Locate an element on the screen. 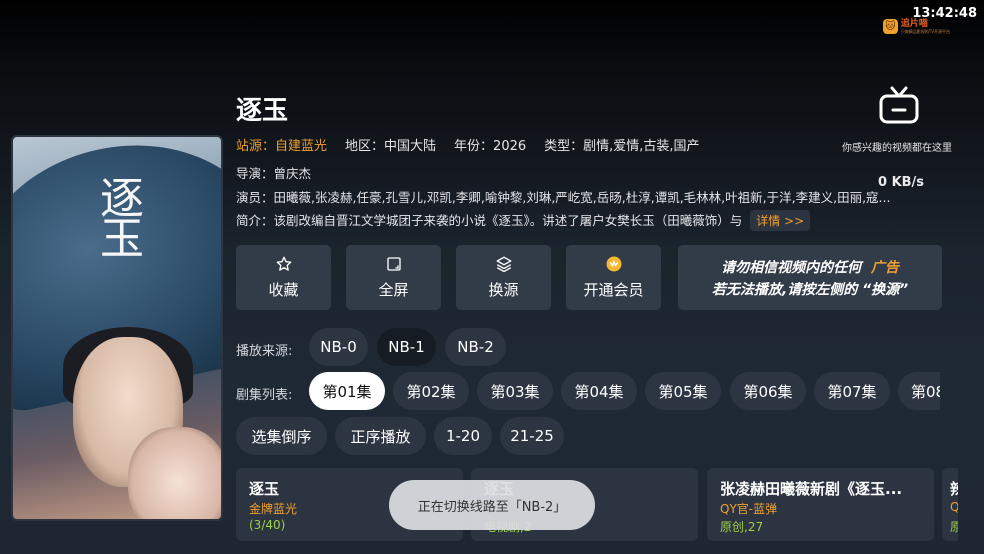 This screenshot has width=984, height=554. switch-line-toast: 正在切换线路至「NB-2」 is located at coordinates (492, 505).